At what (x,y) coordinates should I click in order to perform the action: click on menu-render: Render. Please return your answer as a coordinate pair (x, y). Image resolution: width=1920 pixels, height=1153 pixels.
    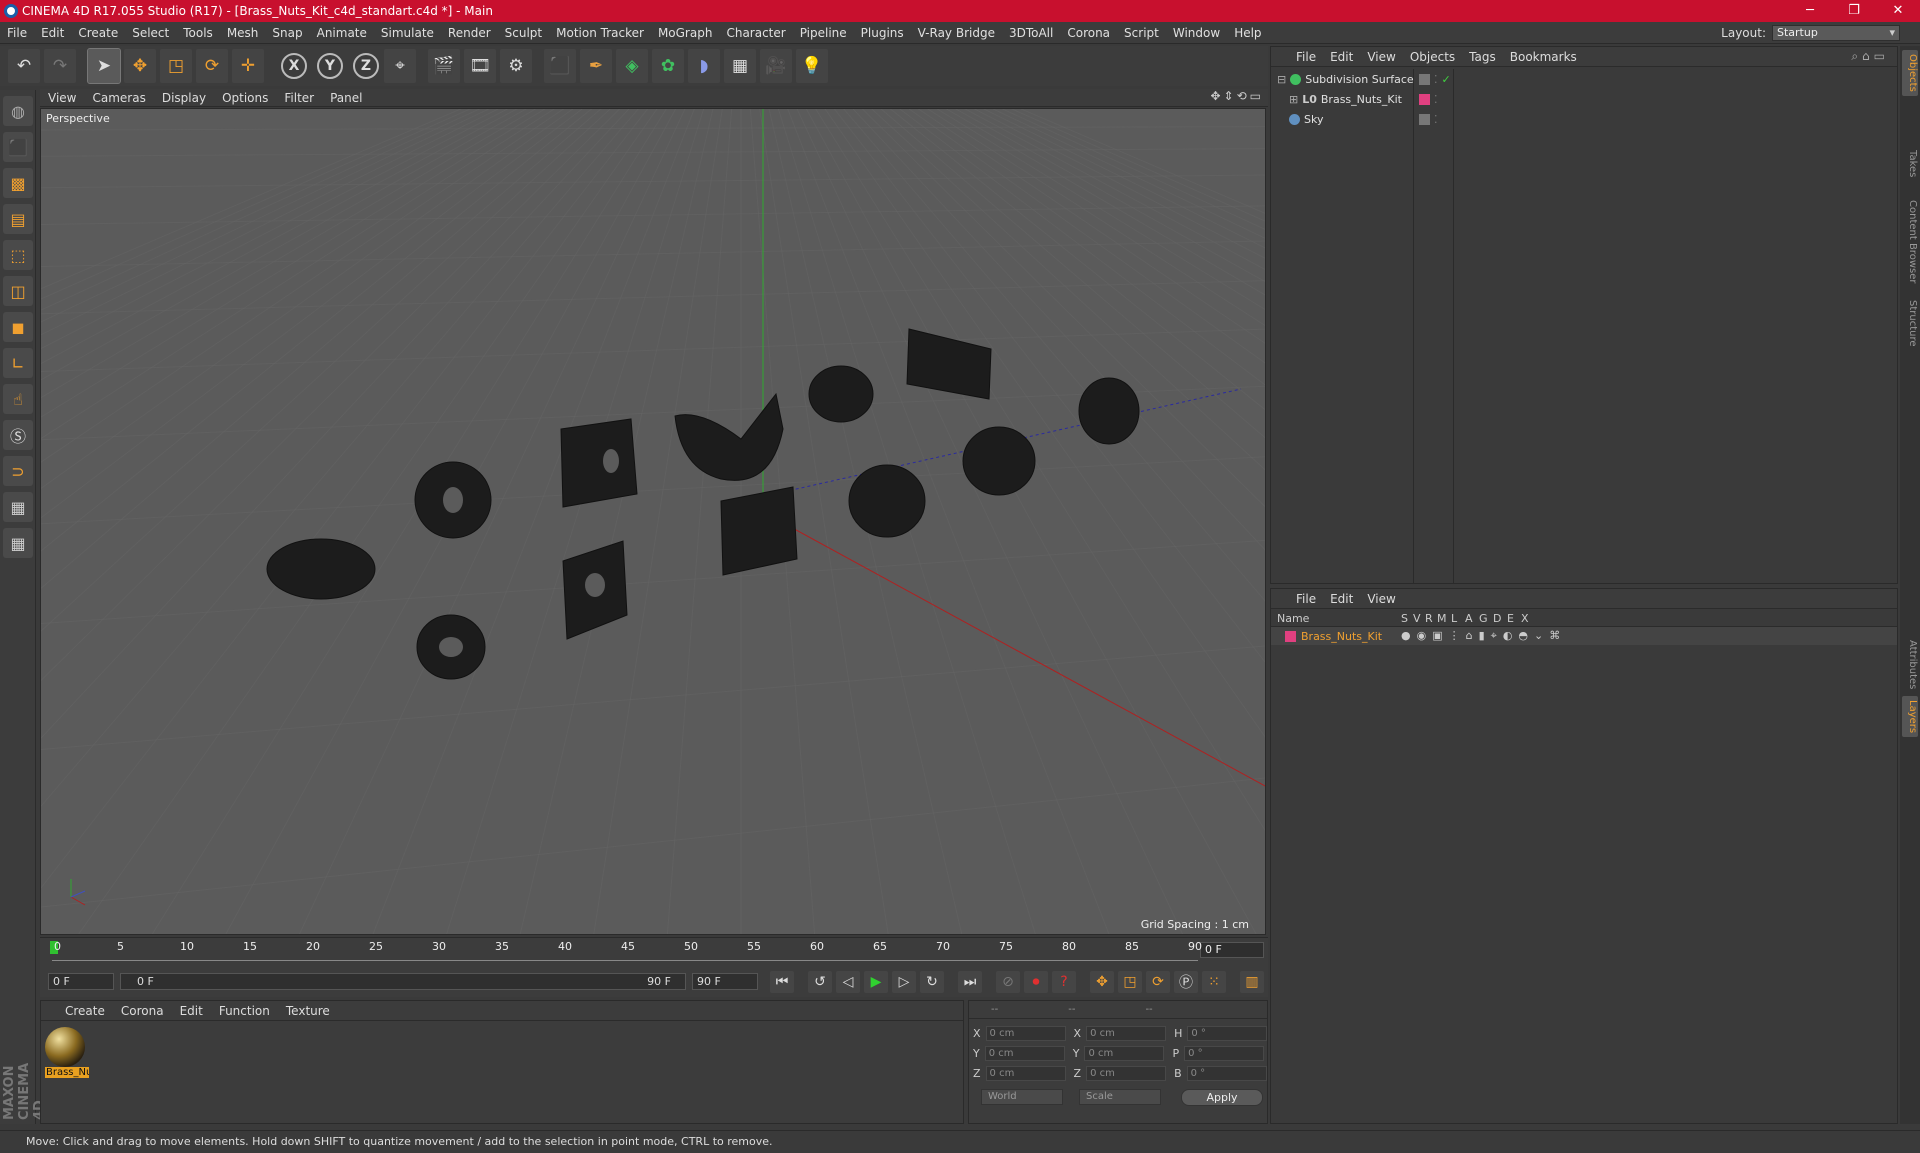
    Looking at the image, I should click on (469, 33).